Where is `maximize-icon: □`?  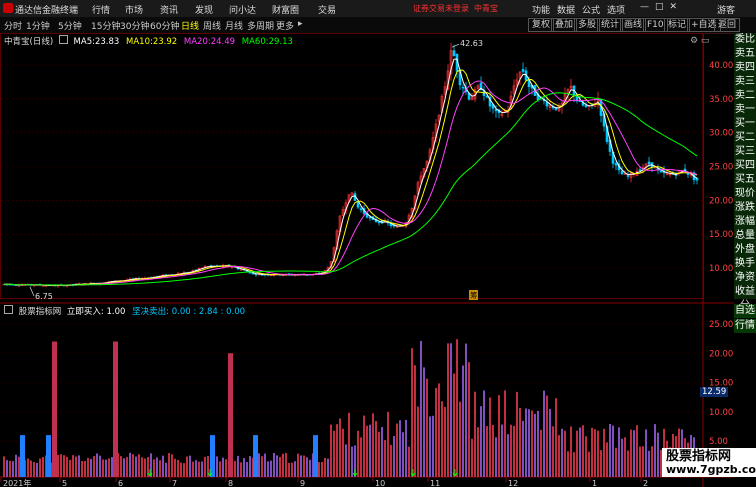 maximize-icon: □ is located at coordinates (662, 7).